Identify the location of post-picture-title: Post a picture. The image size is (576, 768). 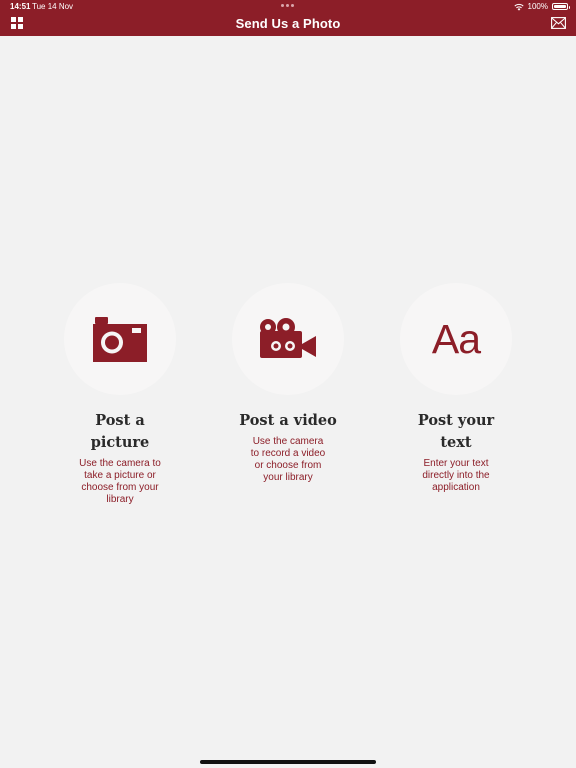
(120, 431).